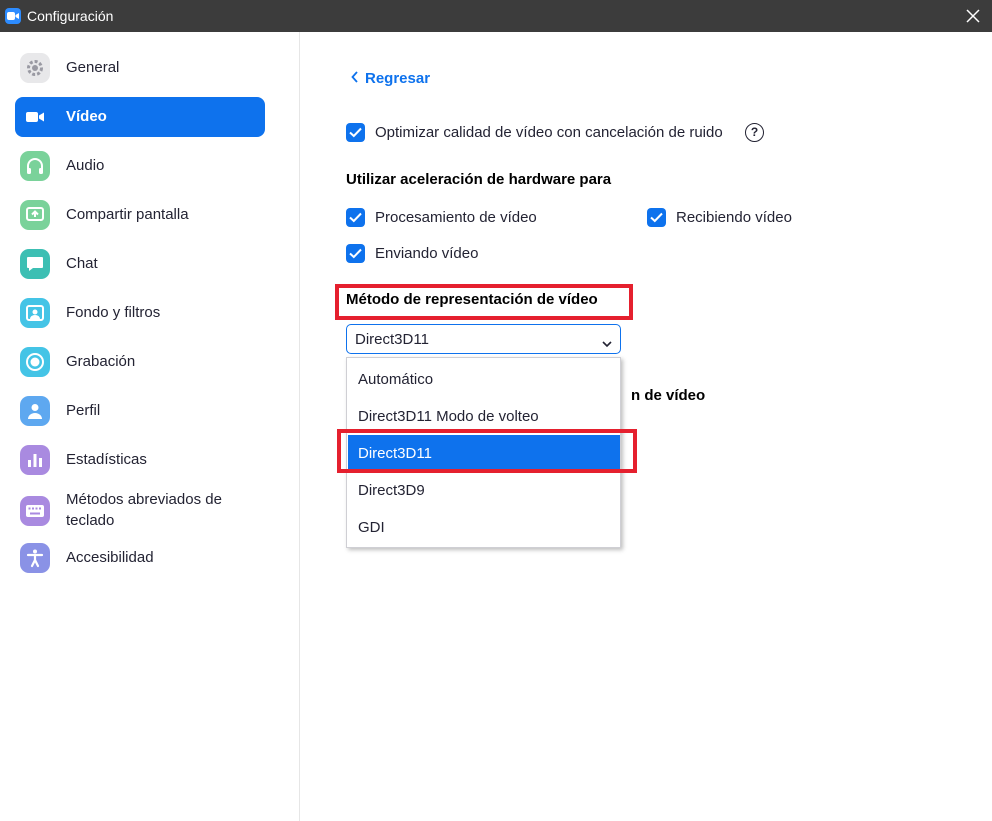 The height and width of the screenshot is (821, 992). I want to click on sidebar-item-label: Estadísticas, so click(106, 459).